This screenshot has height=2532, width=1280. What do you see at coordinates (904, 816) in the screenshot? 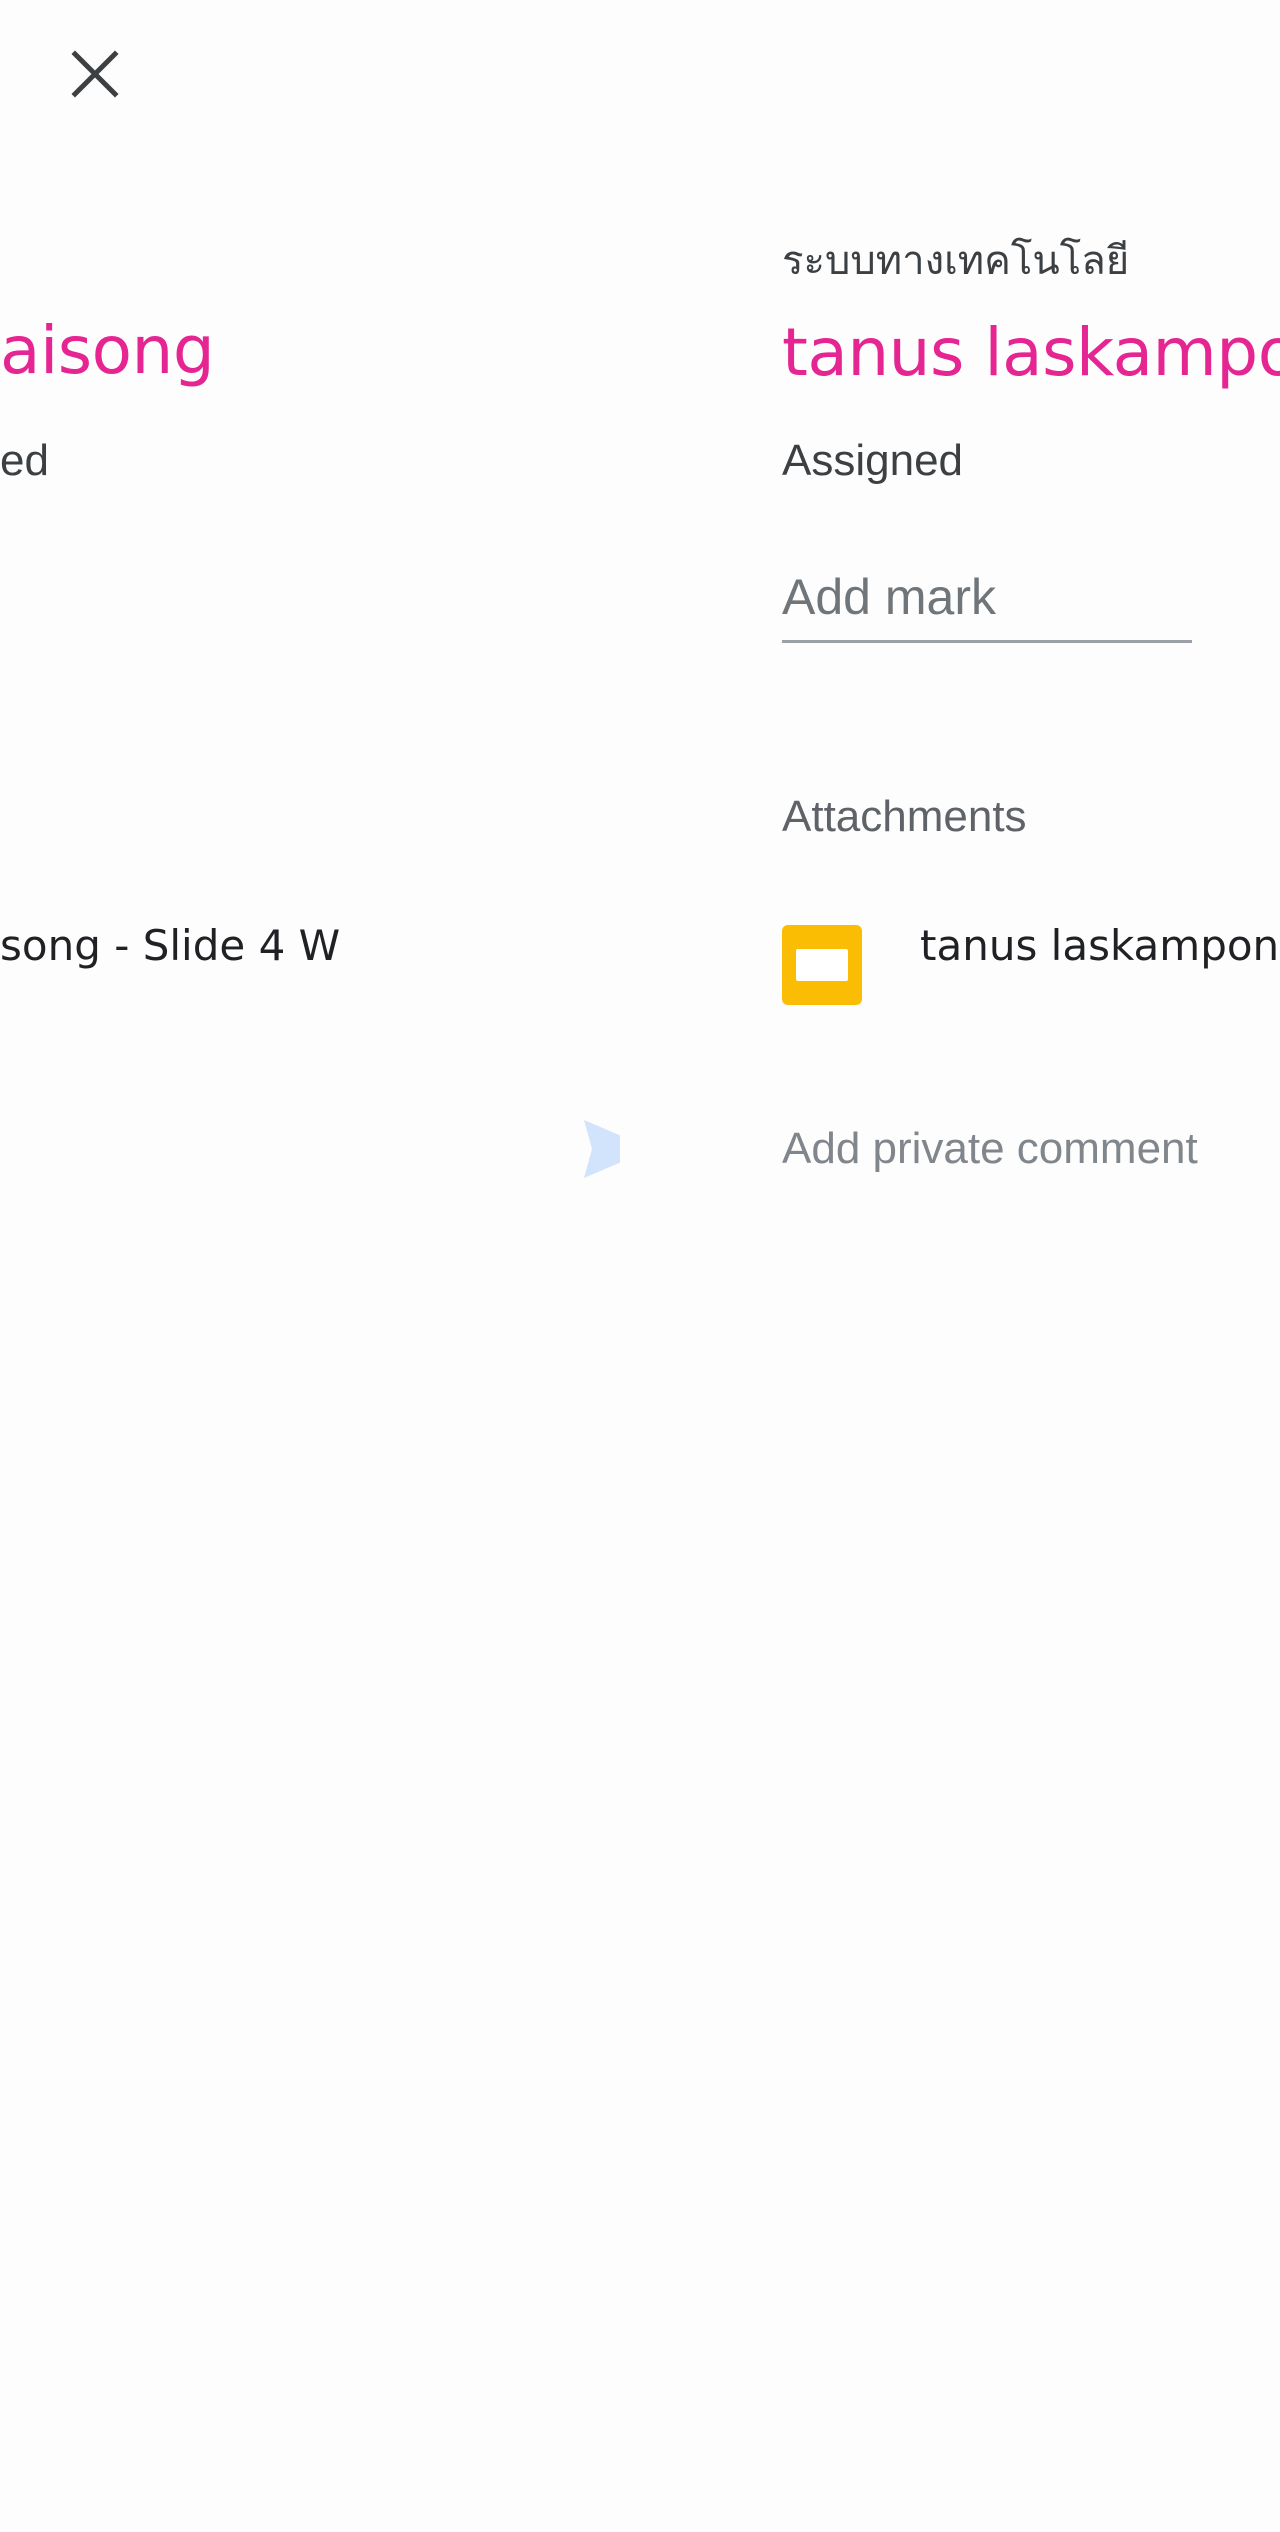
I see `attachments-heading: Attachments` at bounding box center [904, 816].